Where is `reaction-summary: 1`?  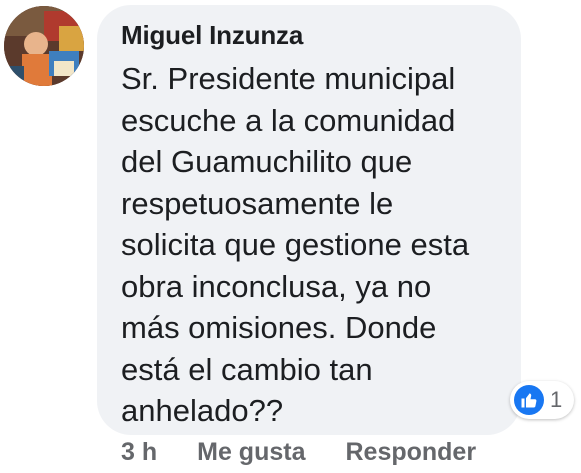 reaction-summary: 1 is located at coordinates (542, 400).